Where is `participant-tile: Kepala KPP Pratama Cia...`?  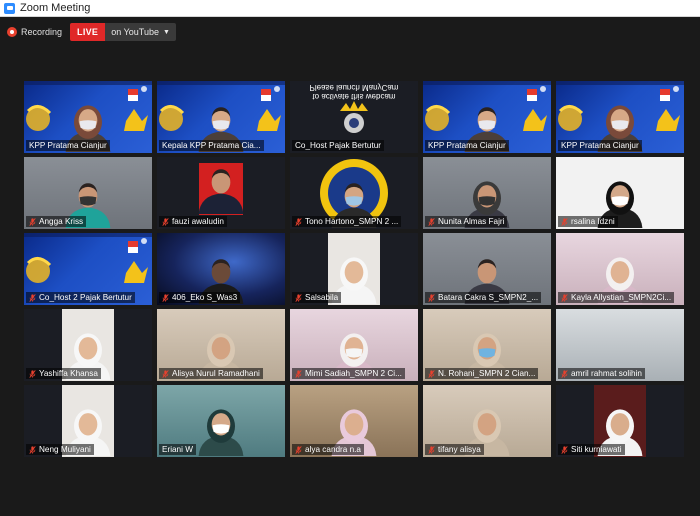
participant-tile: Kepala KPP Pratama Cia... is located at coordinates (221, 117).